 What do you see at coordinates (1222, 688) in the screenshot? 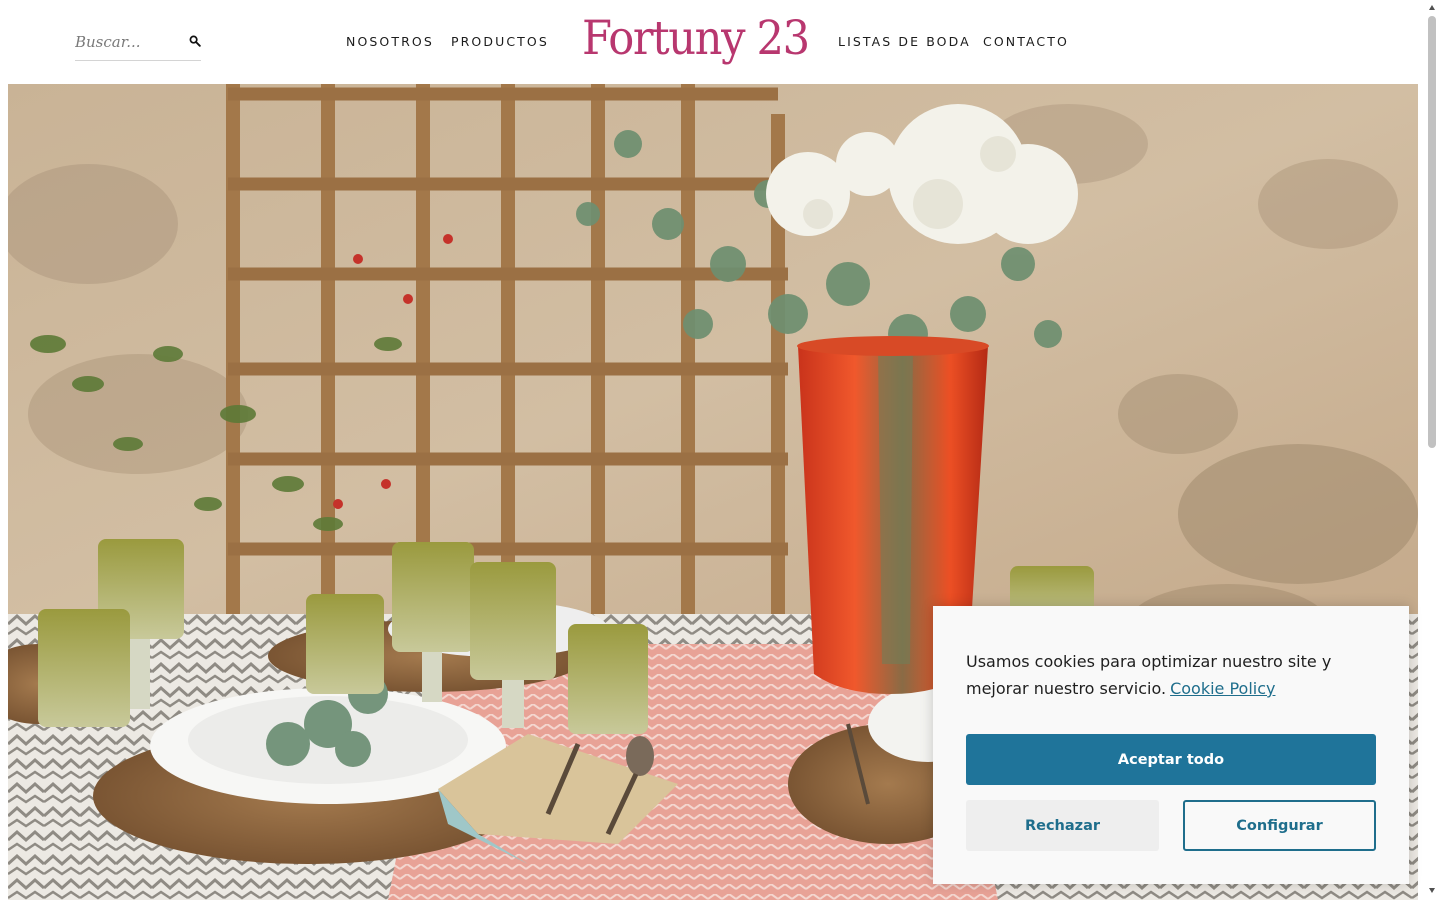
I see `cookie-policy-link: Cookie Policy` at bounding box center [1222, 688].